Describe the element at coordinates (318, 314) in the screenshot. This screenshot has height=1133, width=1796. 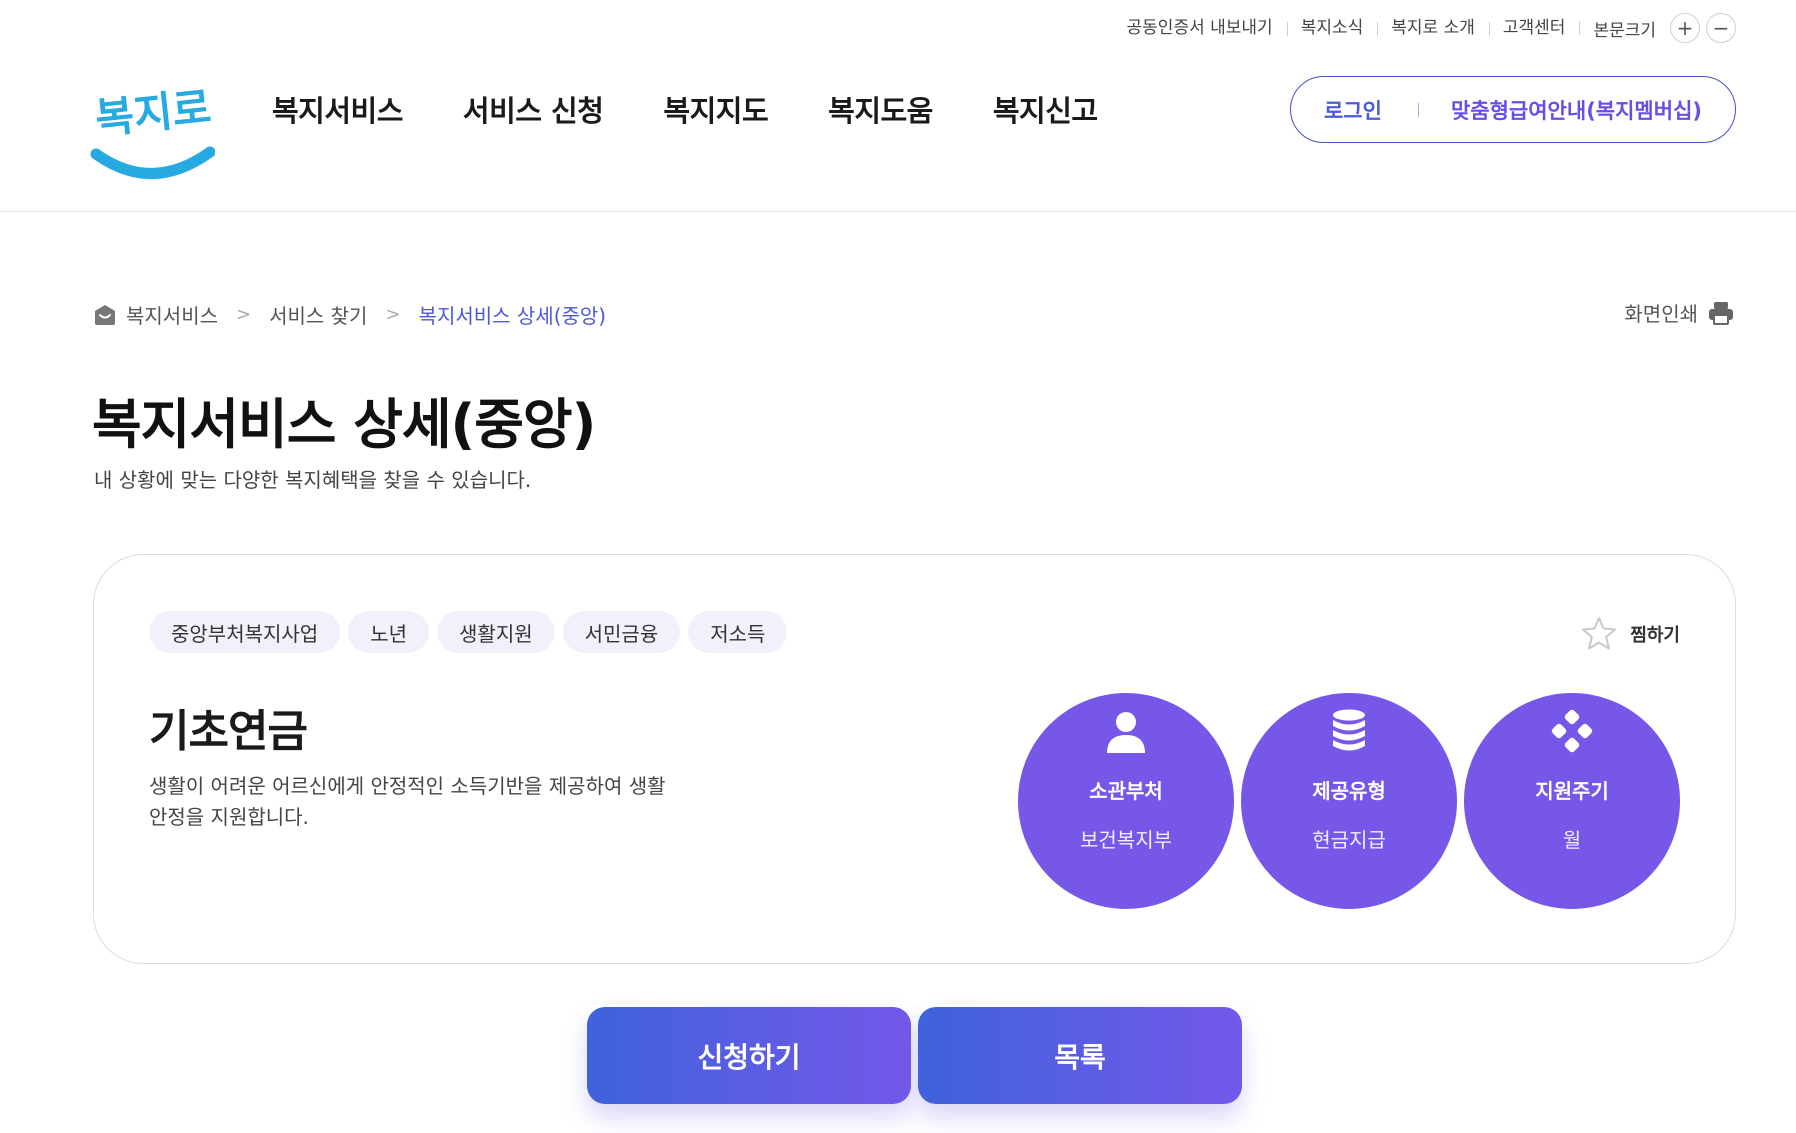
I see `breadcrumb-item-search: 서비스 찾기` at that location.